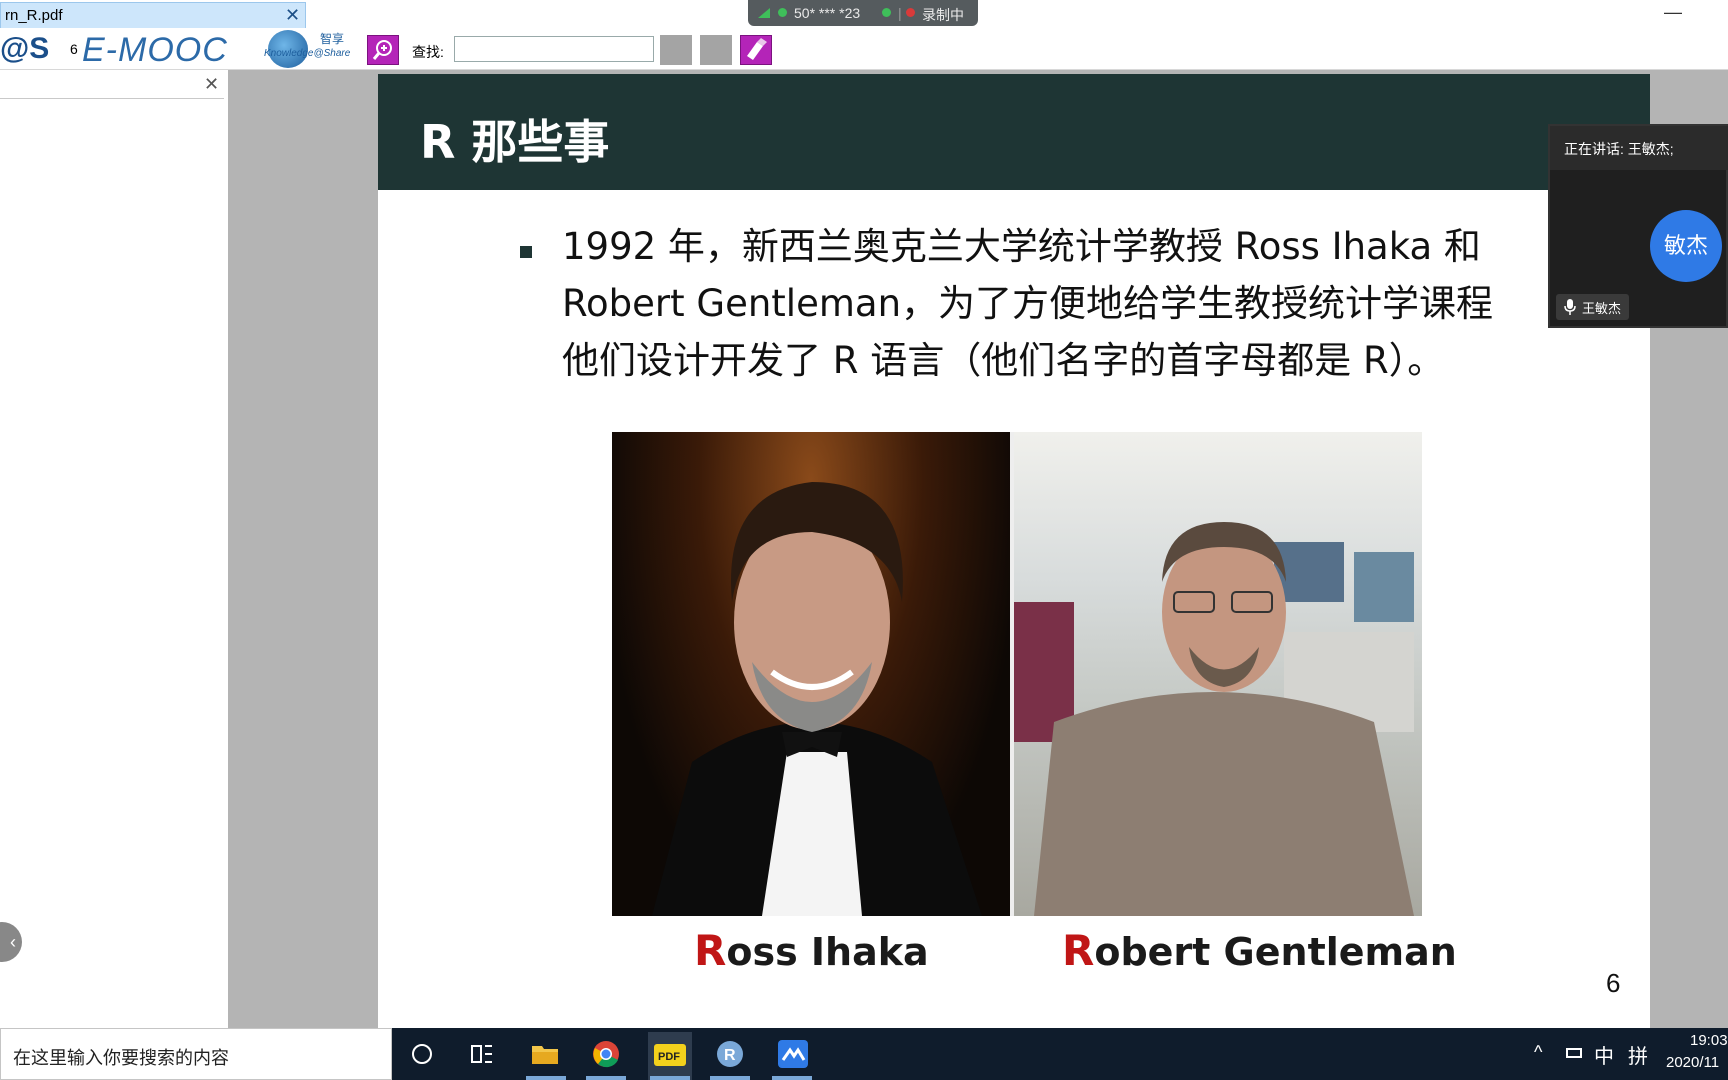 This screenshot has height=1080, width=1728. I want to click on highlighter-icon, so click(757, 49).